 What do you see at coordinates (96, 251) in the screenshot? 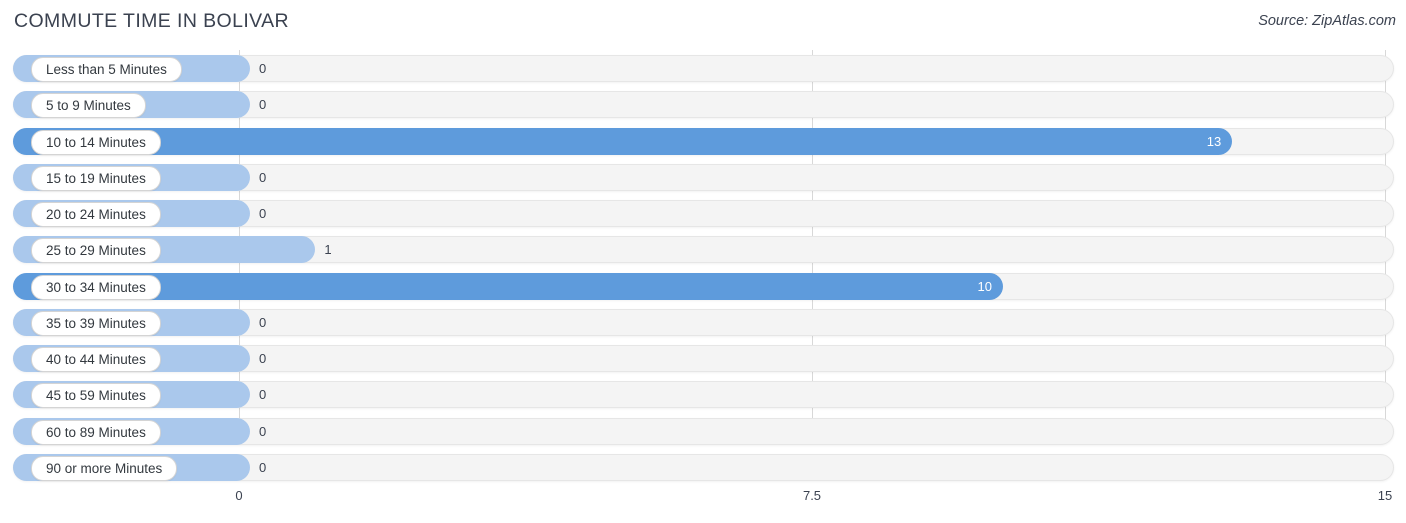
I see `category-label: 25 to 29 Minutes` at bounding box center [96, 251].